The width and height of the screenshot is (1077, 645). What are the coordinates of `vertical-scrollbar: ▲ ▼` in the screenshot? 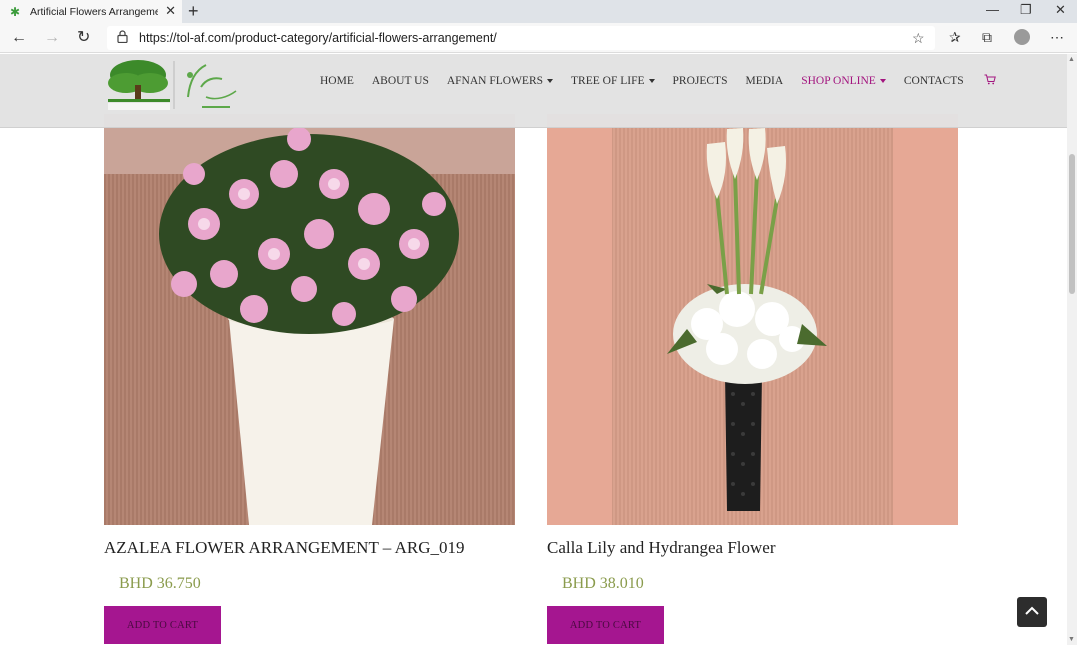 It's located at (1072, 349).